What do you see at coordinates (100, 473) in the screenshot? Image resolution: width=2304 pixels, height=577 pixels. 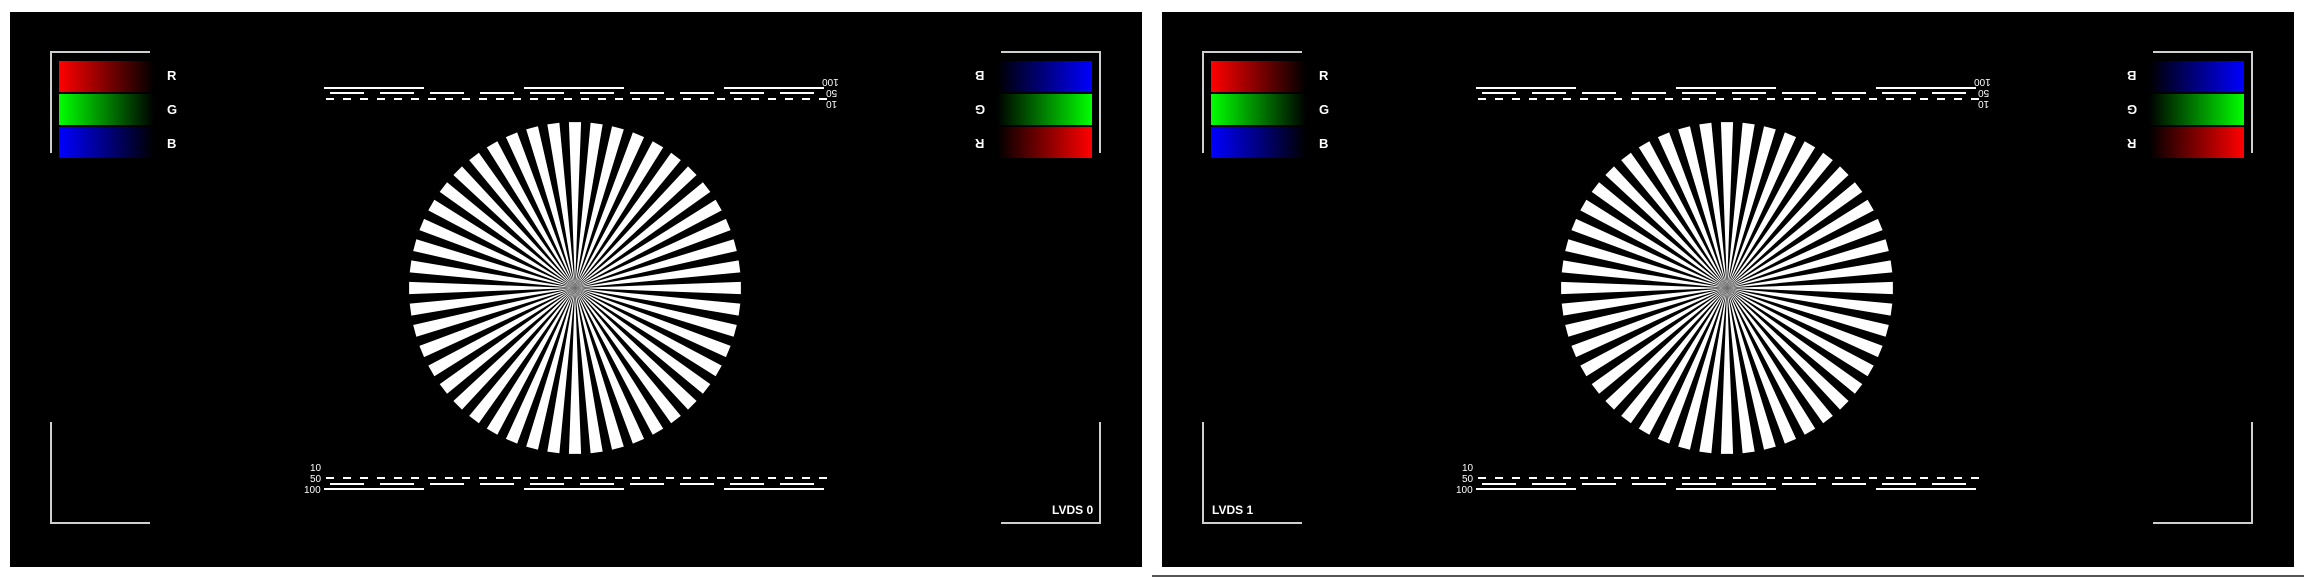 I see `corner-mark-bottom-left` at bounding box center [100, 473].